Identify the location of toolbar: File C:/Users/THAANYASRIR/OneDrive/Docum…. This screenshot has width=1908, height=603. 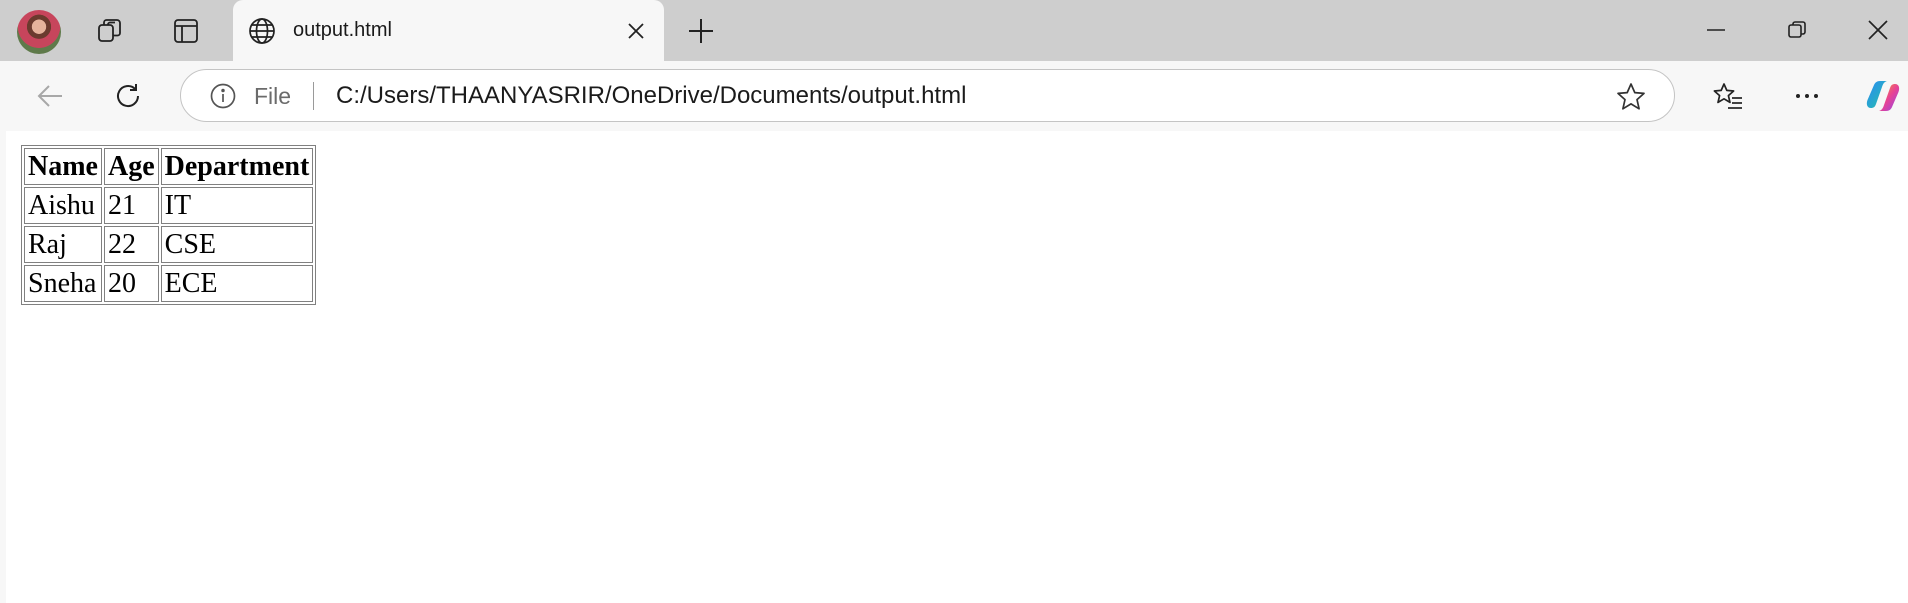
(954, 96).